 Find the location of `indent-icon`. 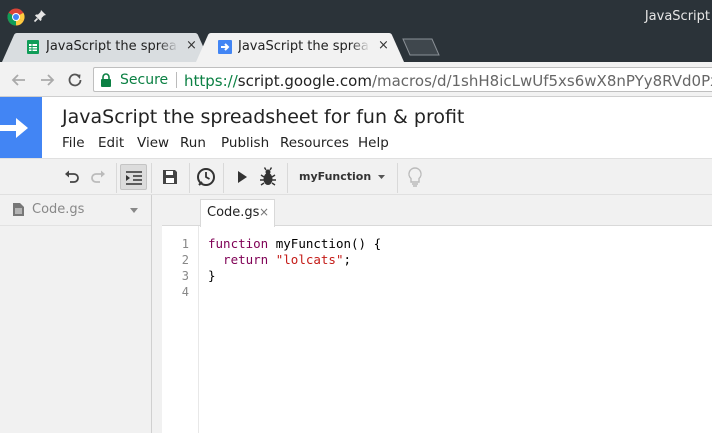

indent-icon is located at coordinates (134, 178).